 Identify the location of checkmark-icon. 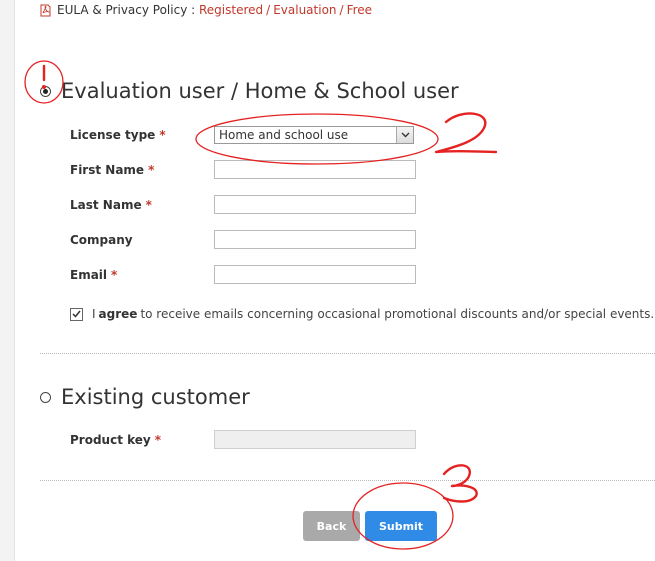
(76, 314).